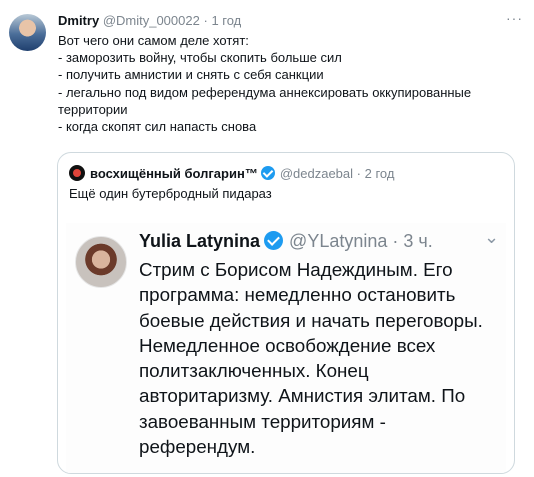  Describe the element at coordinates (200, 241) in the screenshot. I see `screenshot-author-name: Yulia Latynina` at that location.